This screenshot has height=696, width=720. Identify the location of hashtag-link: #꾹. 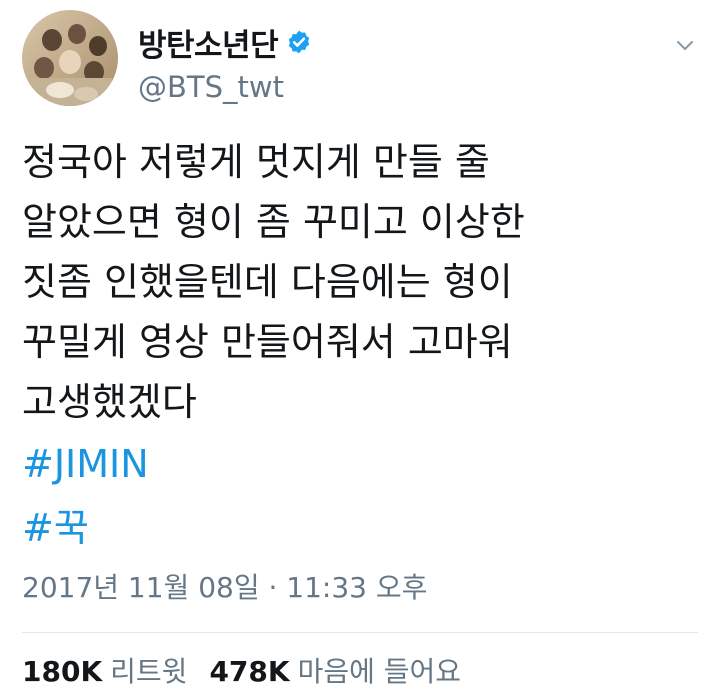
(357, 528).